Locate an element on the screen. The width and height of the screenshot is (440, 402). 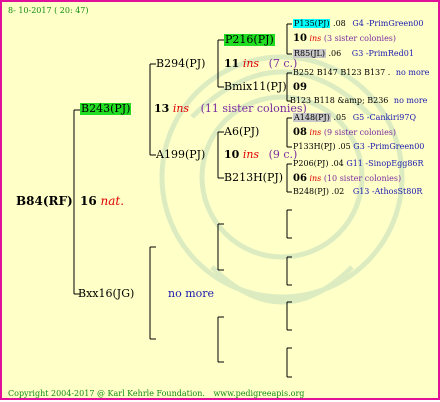
root-ins-label: nat is located at coordinates (110, 201).